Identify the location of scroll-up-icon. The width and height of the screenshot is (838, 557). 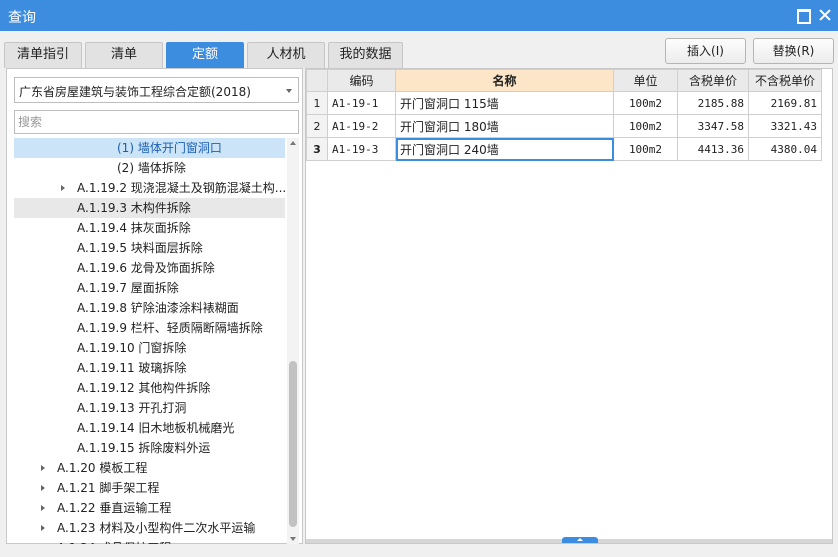
(293, 143).